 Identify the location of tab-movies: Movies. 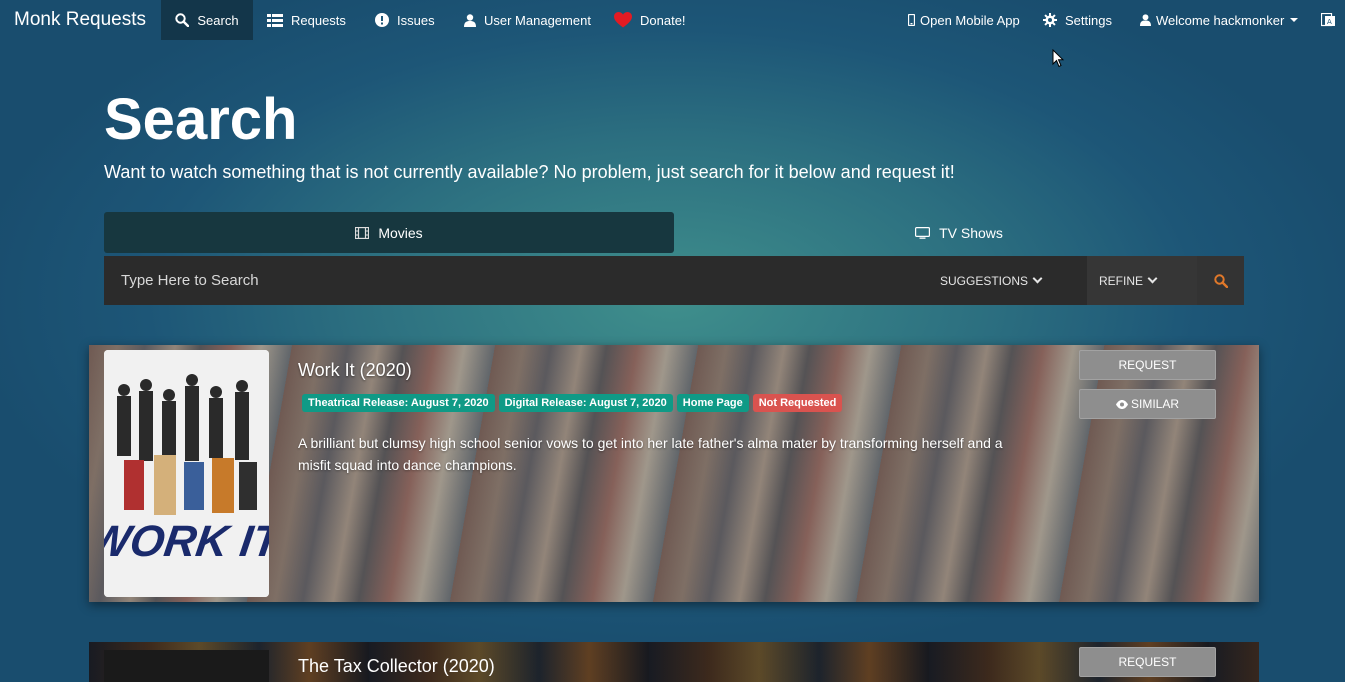
(389, 232).